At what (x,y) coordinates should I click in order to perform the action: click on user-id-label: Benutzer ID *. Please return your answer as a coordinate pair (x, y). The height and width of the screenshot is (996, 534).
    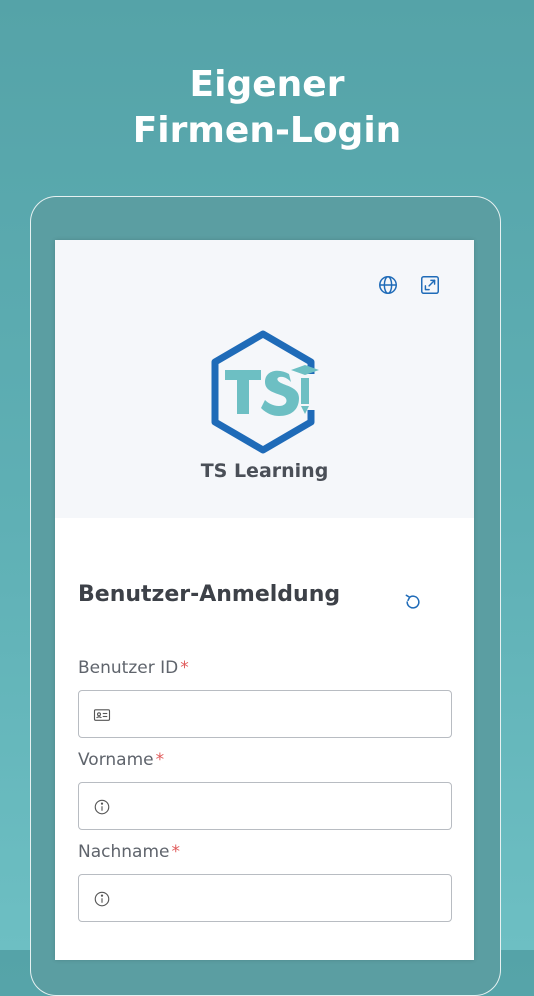
    Looking at the image, I should click on (133, 668).